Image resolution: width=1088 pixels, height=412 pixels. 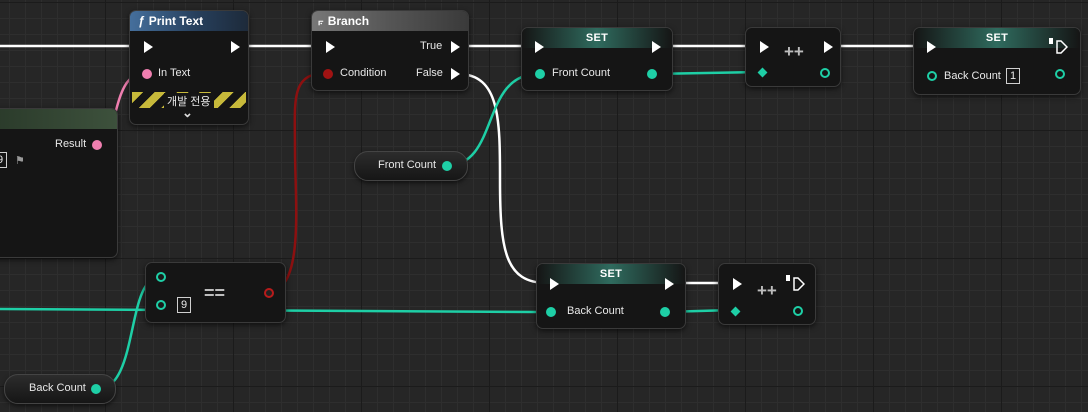 What do you see at coordinates (161, 277) in the screenshot?
I see `equals-a-pin` at bounding box center [161, 277].